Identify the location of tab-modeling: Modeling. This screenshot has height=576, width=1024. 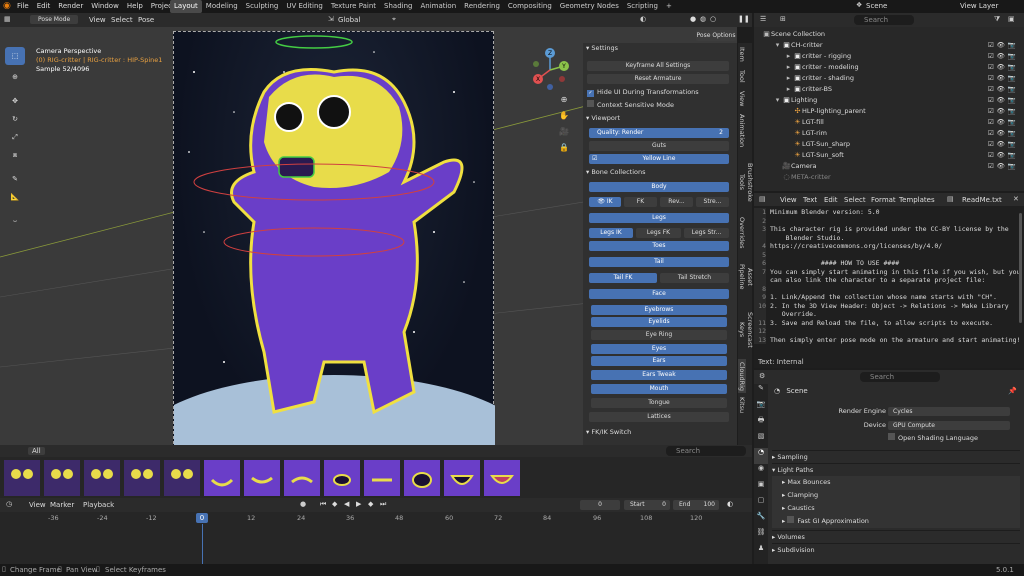
(222, 6).